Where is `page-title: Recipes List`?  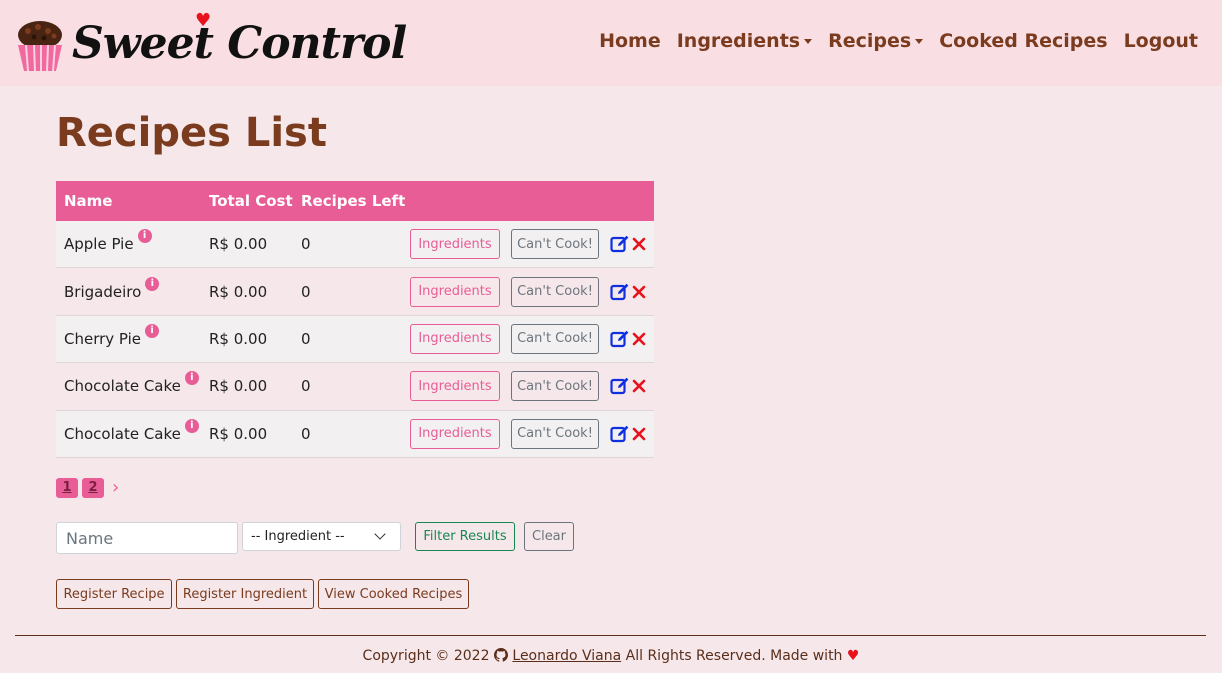
page-title: Recipes List is located at coordinates (191, 133).